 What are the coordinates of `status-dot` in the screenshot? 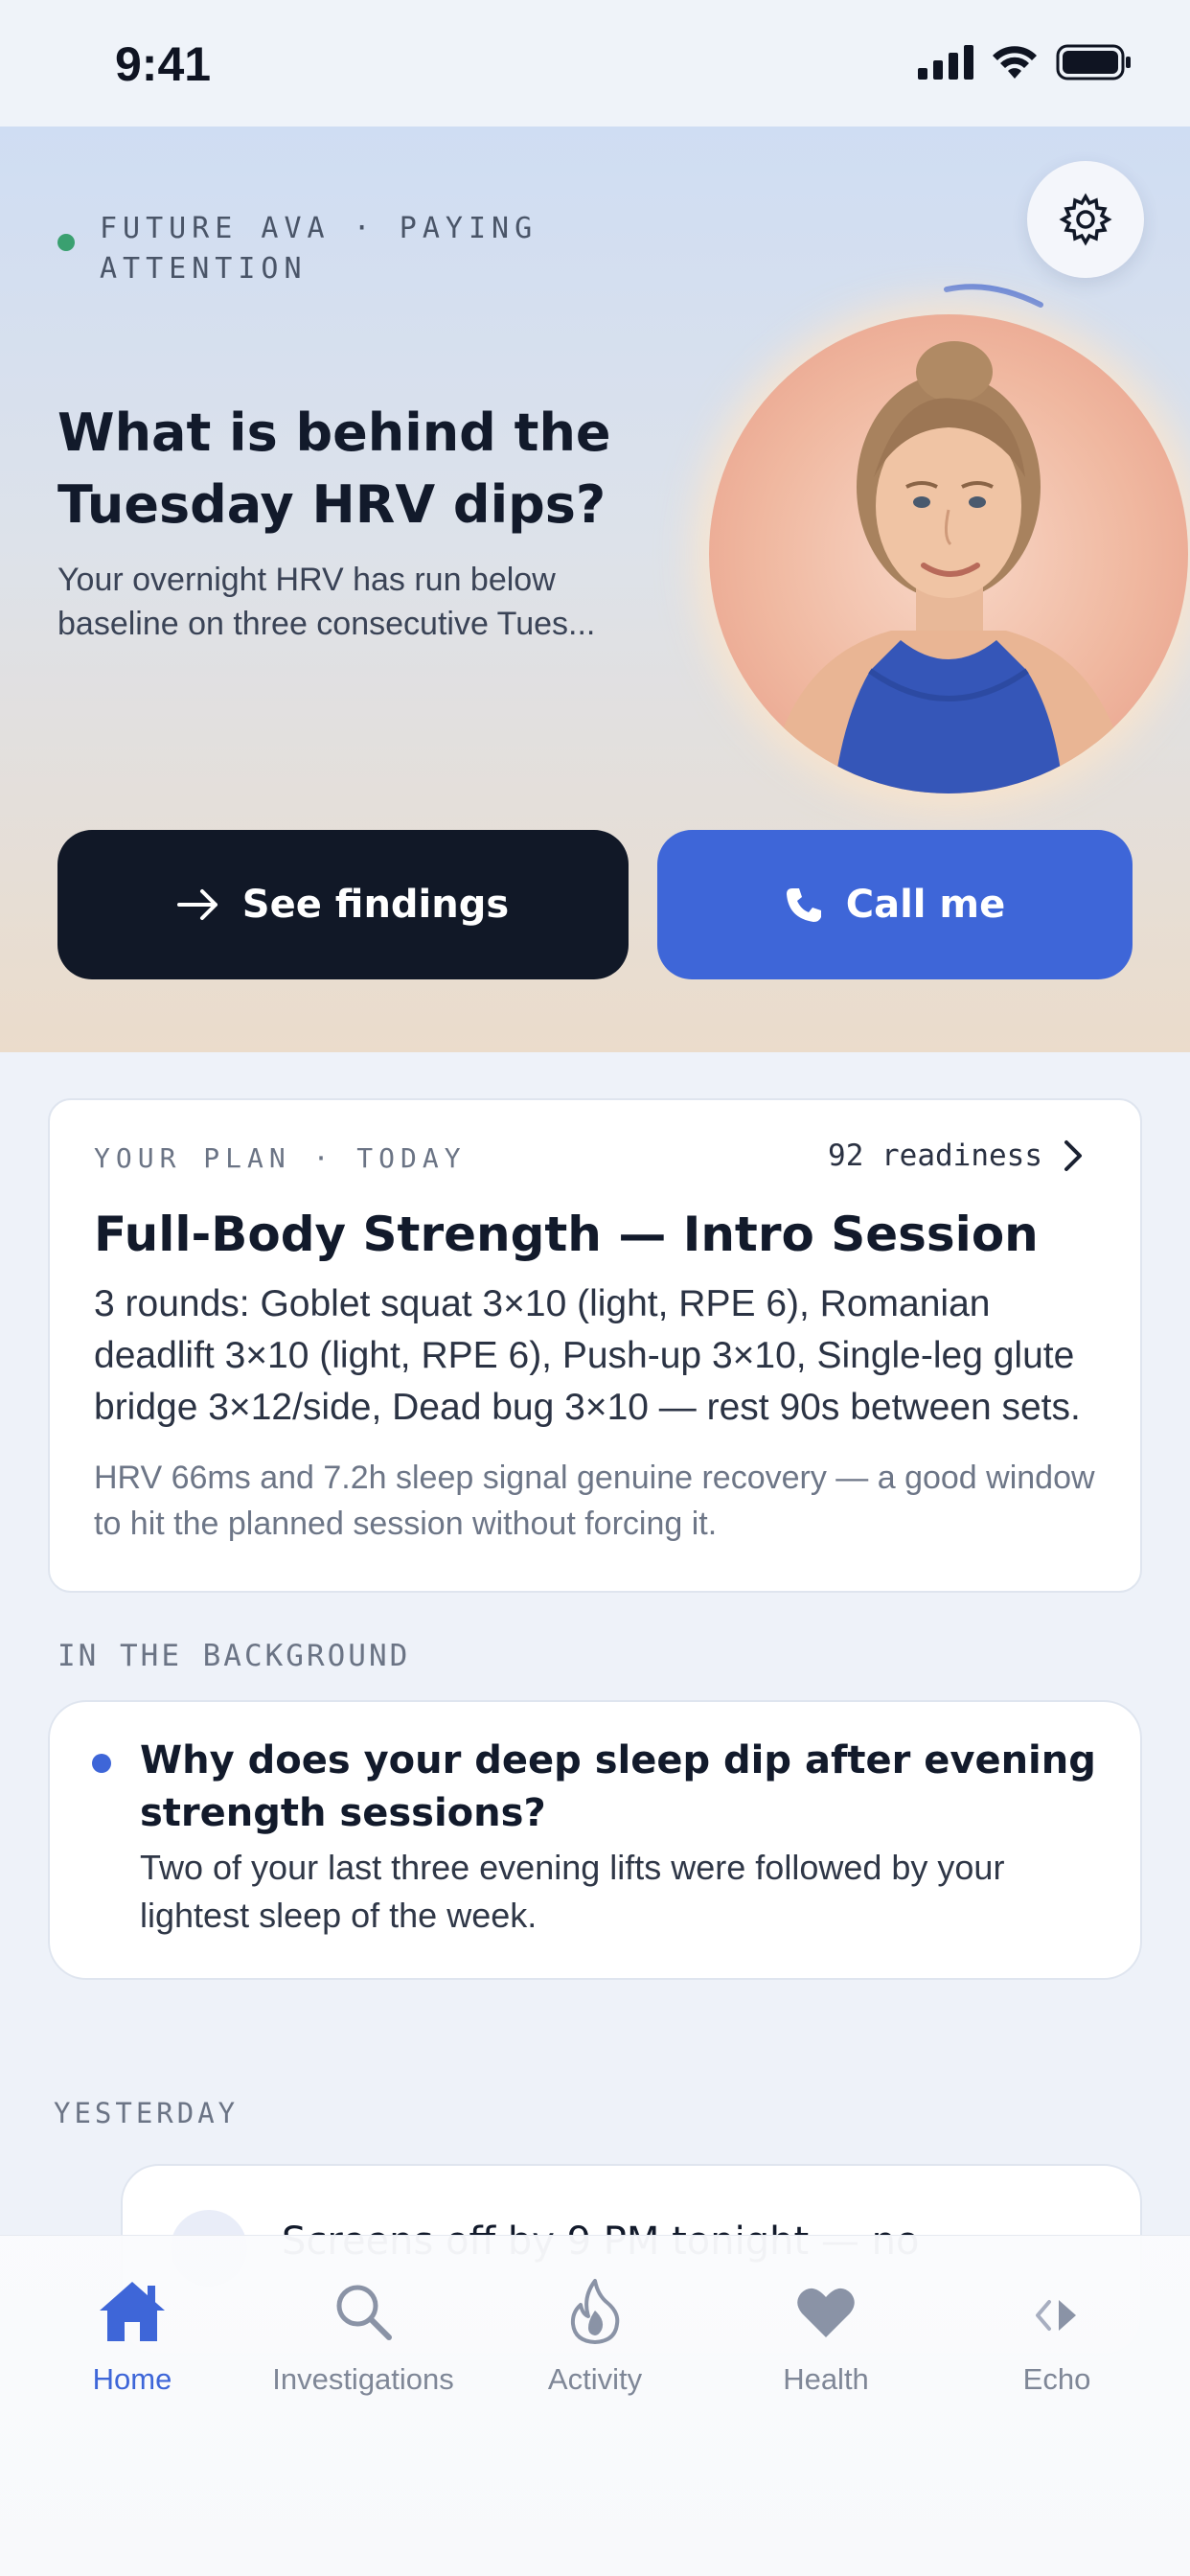 It's located at (101, 1763).